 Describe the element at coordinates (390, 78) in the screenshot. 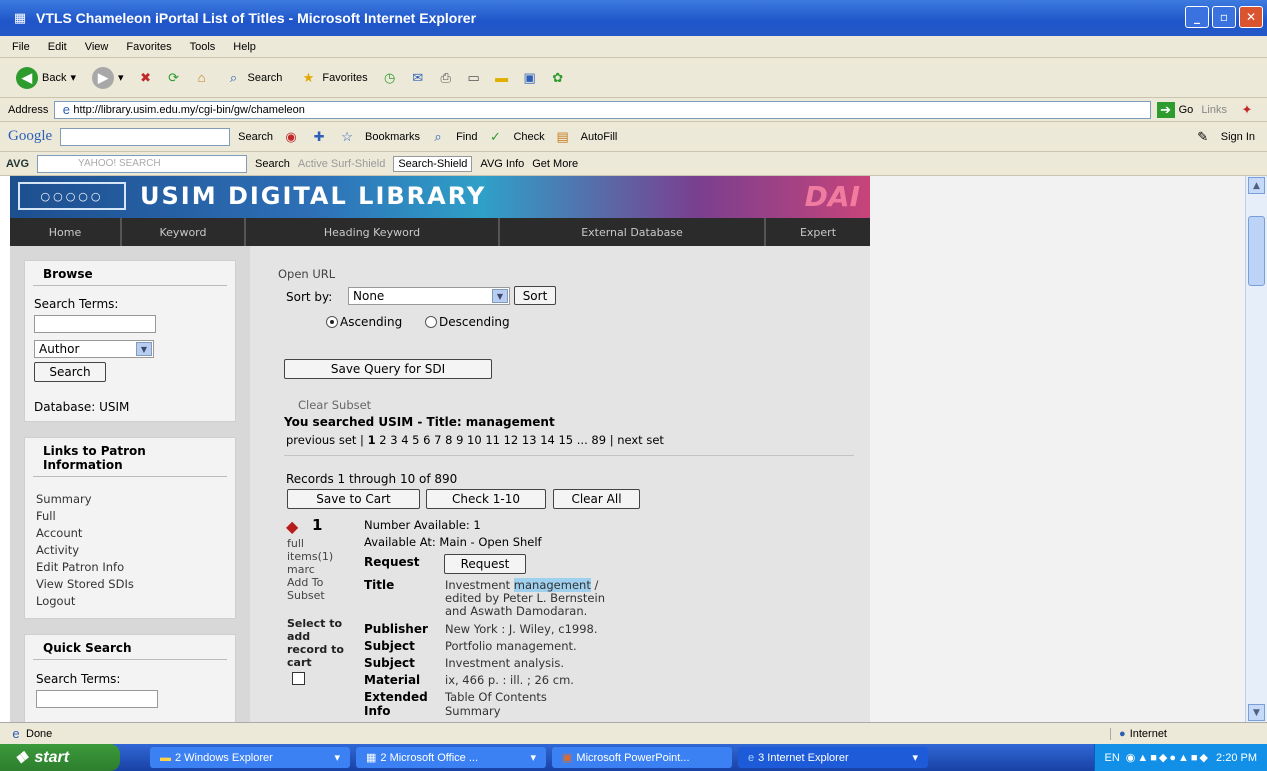

I see `history-icon: ◷` at that location.